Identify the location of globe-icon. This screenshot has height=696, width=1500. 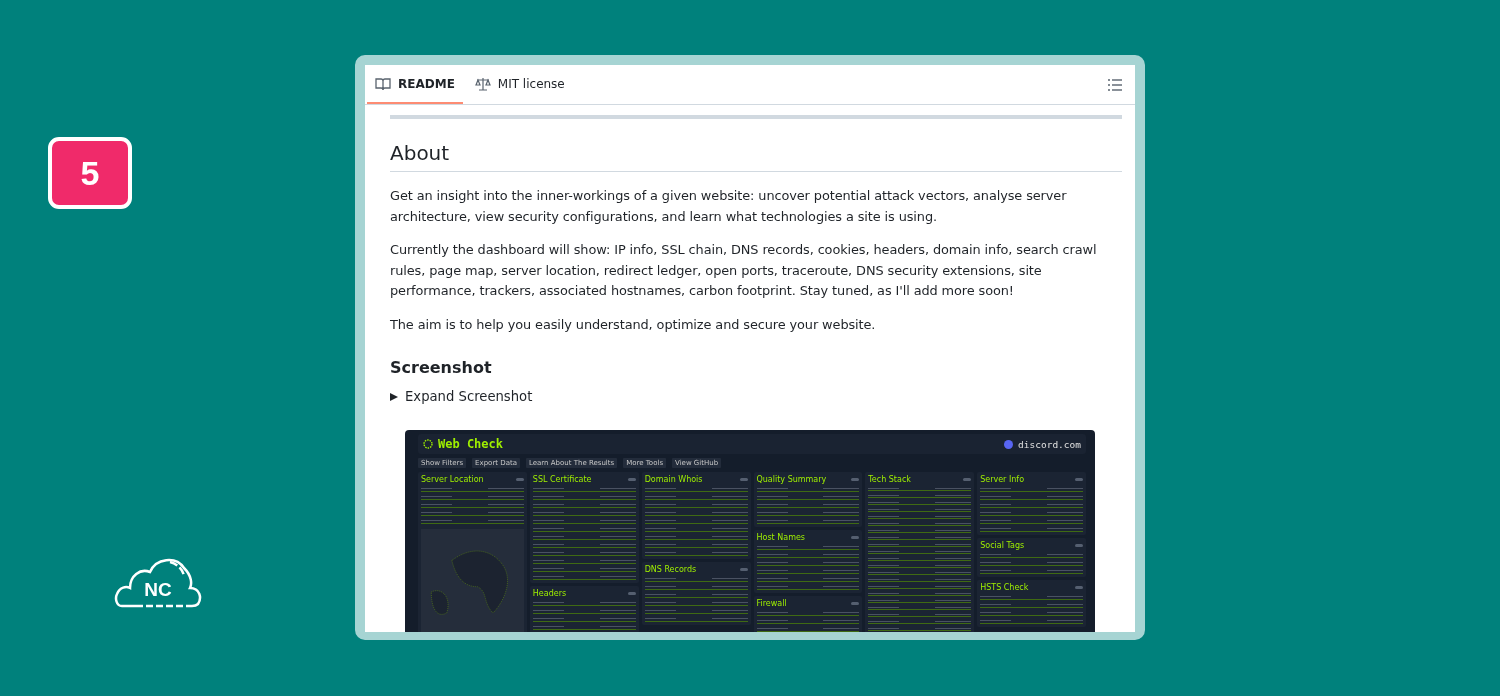
(428, 444).